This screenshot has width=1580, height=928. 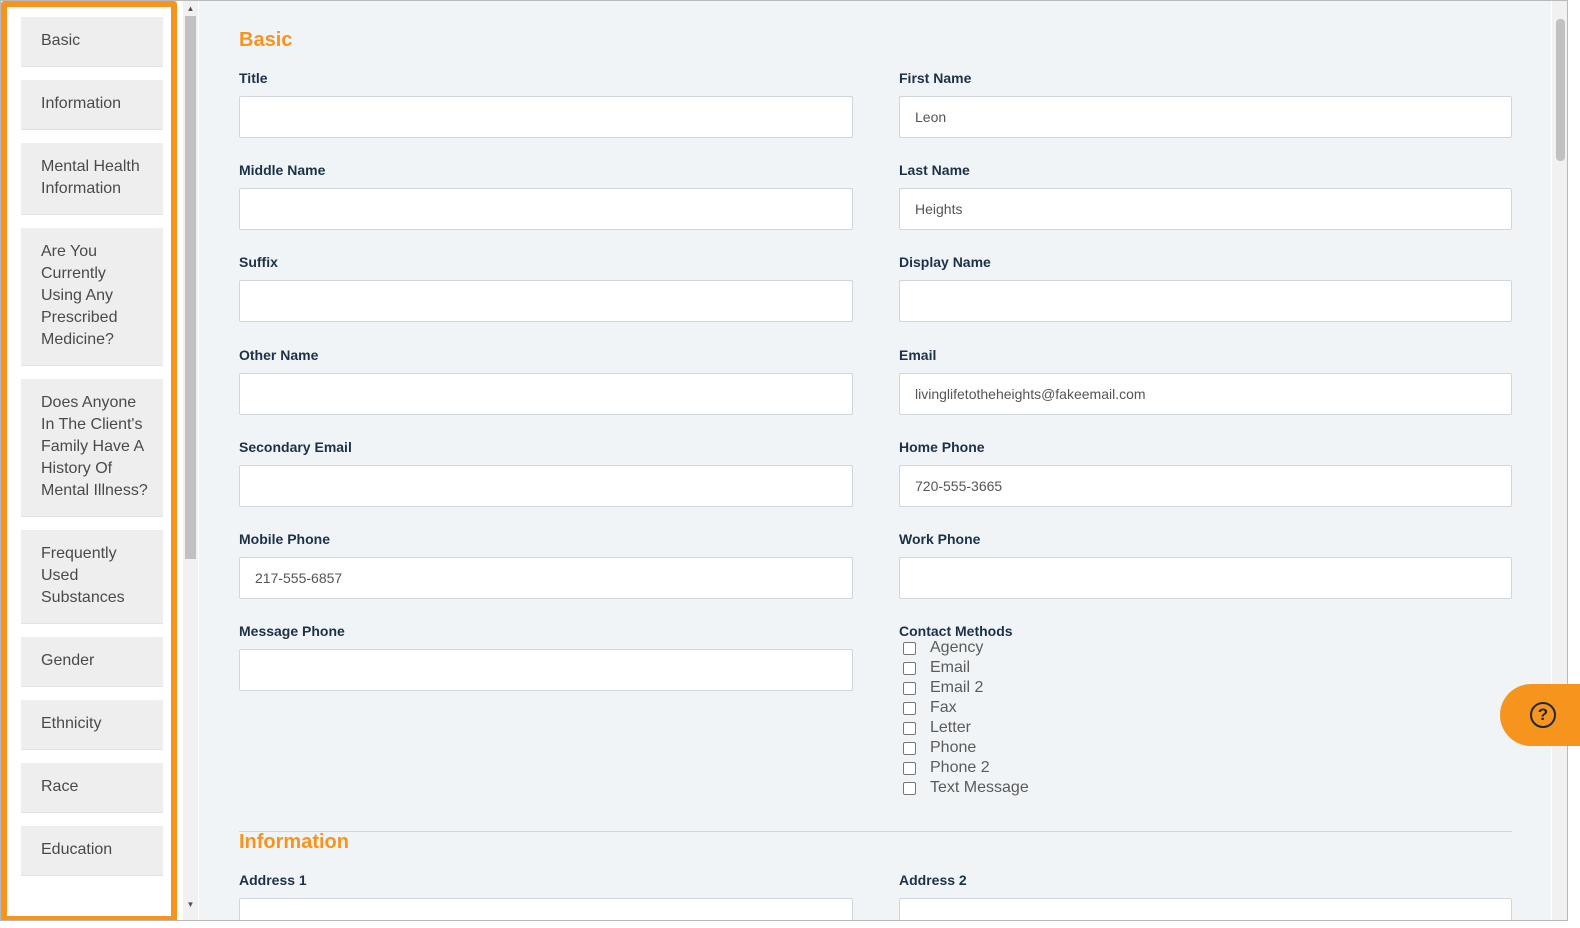 What do you see at coordinates (953, 747) in the screenshot?
I see `phone-option-label: Phone` at bounding box center [953, 747].